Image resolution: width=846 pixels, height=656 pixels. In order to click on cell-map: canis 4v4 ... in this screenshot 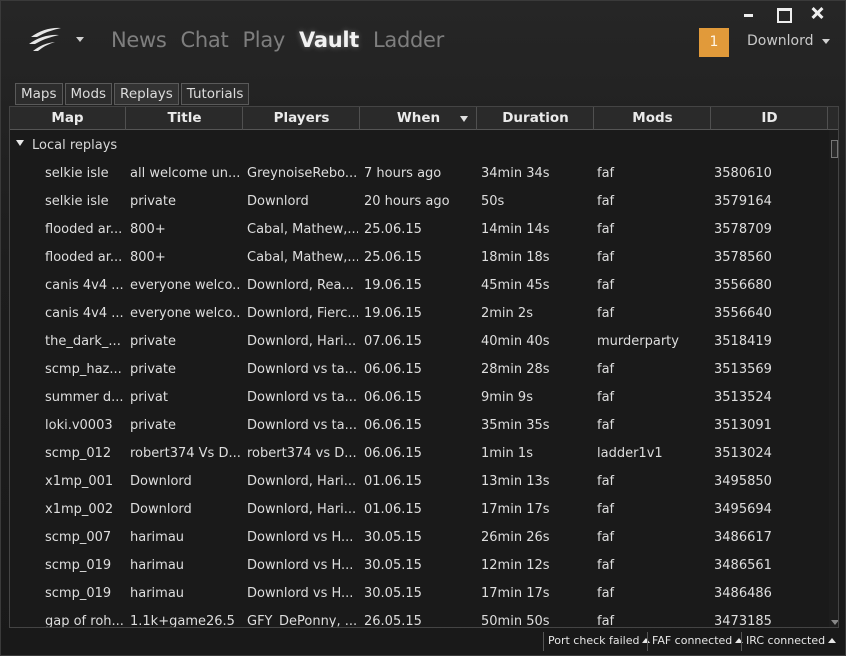, I will do `click(84, 285)`.